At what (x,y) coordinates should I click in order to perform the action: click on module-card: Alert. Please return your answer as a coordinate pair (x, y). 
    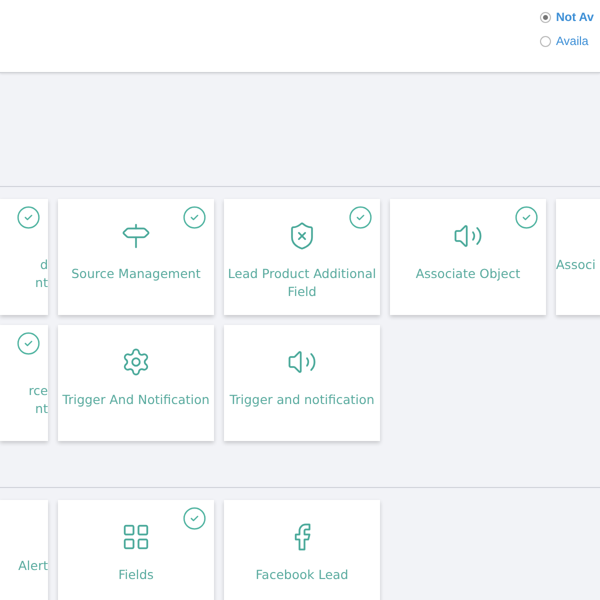
    Looking at the image, I should click on (24, 550).